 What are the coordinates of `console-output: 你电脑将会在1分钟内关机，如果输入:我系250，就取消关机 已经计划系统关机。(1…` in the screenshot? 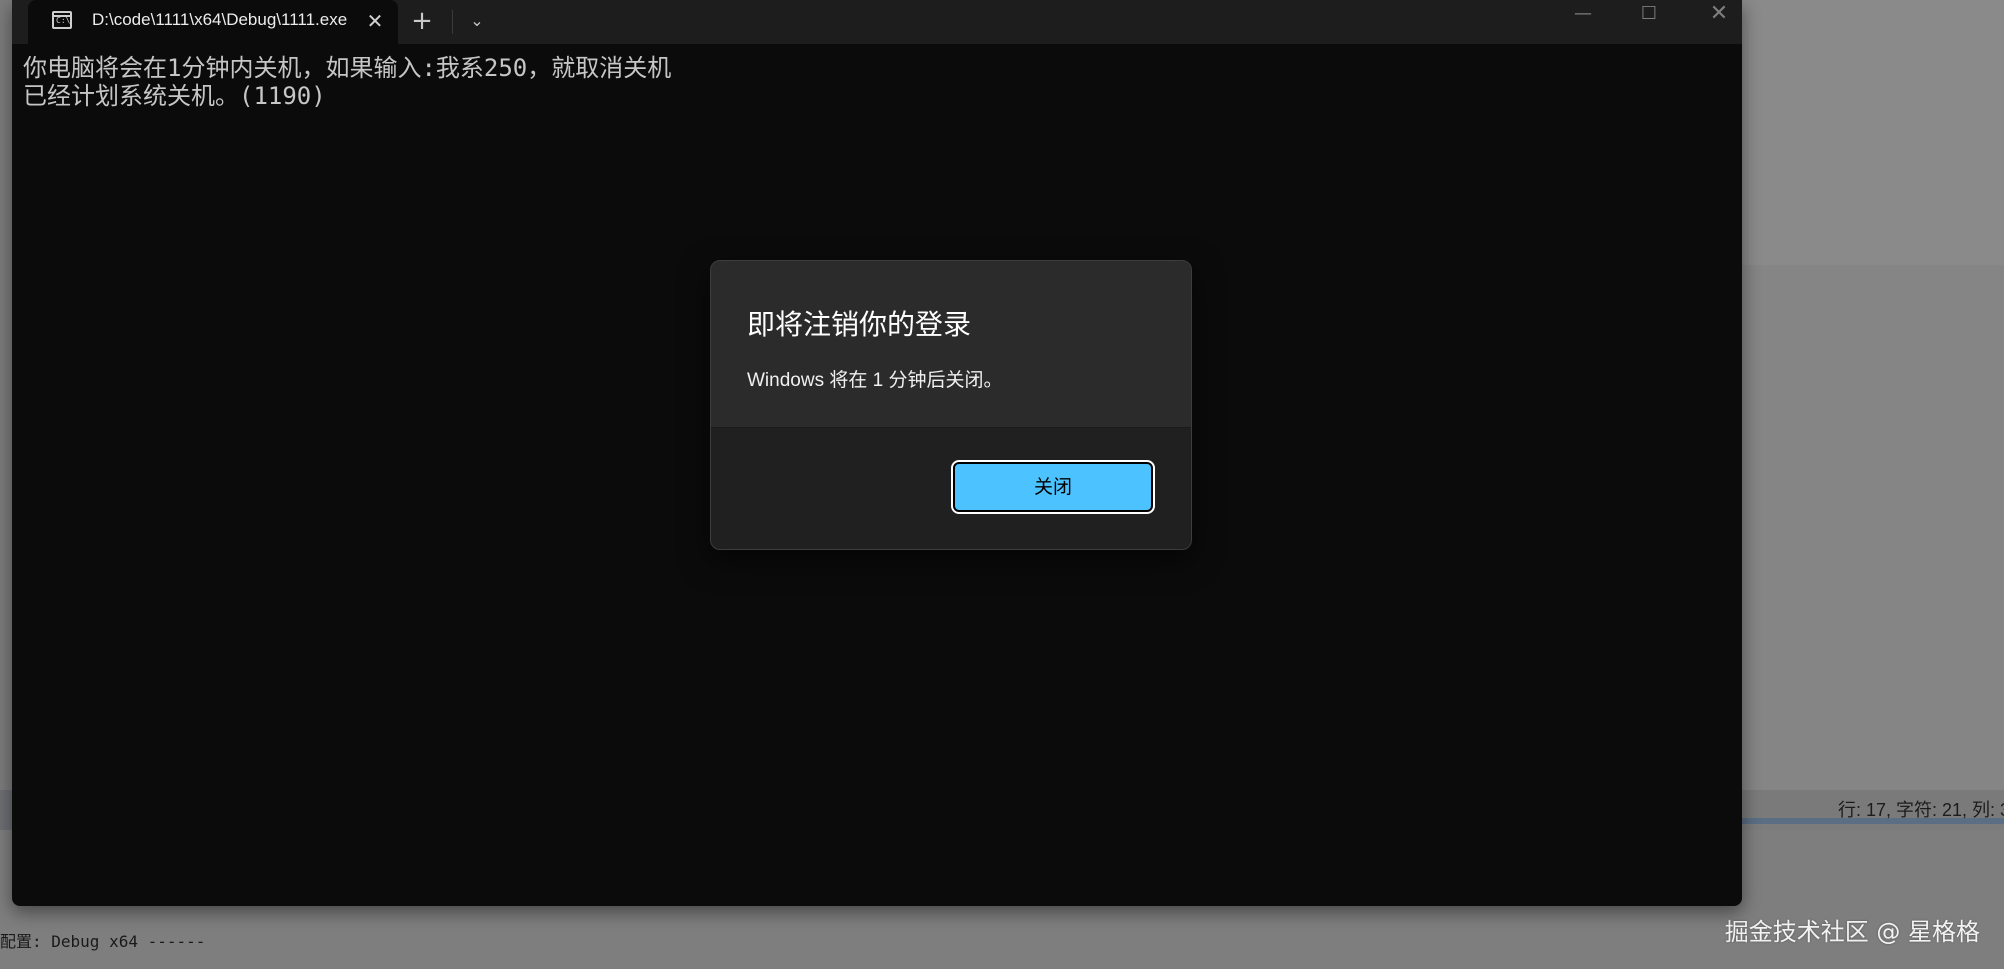 It's located at (347, 82).